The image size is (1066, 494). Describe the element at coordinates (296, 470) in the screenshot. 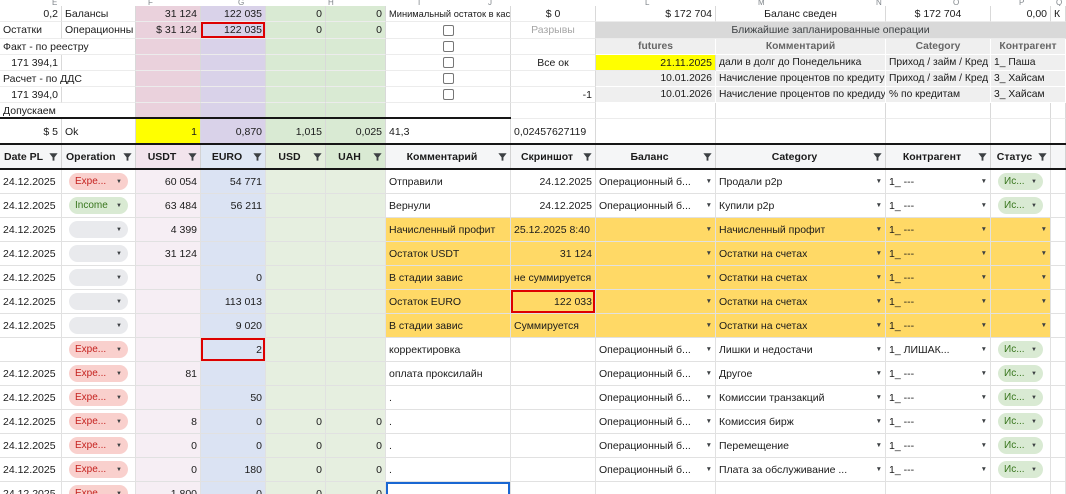

I see `cell-usd: 0` at that location.